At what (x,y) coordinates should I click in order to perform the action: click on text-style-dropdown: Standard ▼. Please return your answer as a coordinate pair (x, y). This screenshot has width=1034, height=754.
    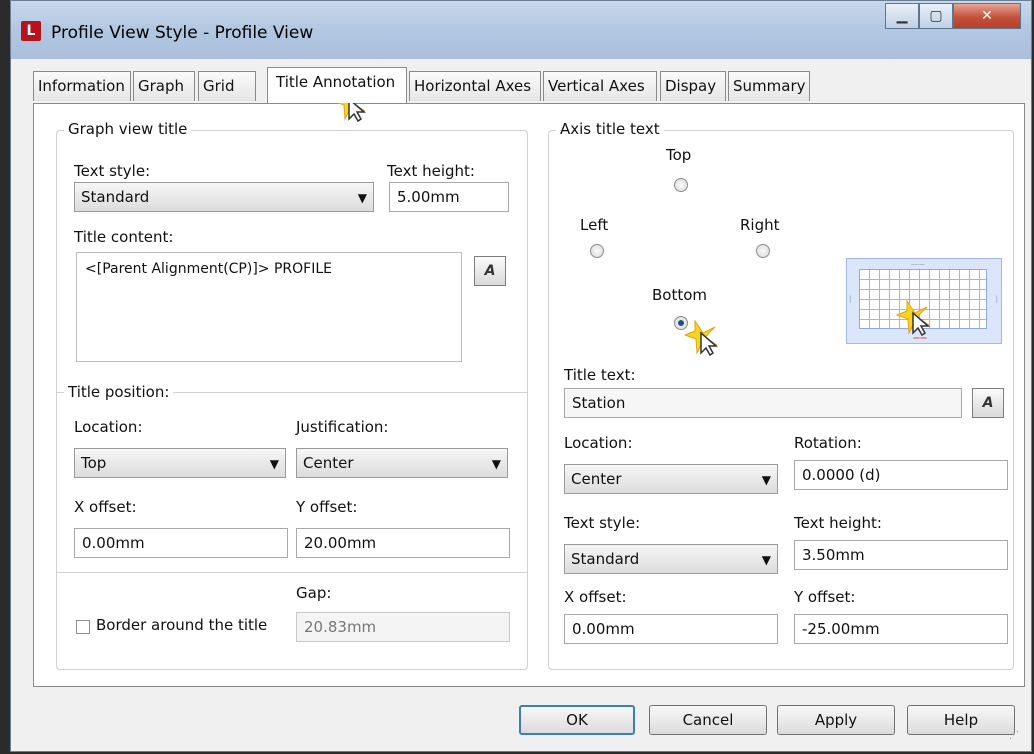
    Looking at the image, I should click on (224, 197).